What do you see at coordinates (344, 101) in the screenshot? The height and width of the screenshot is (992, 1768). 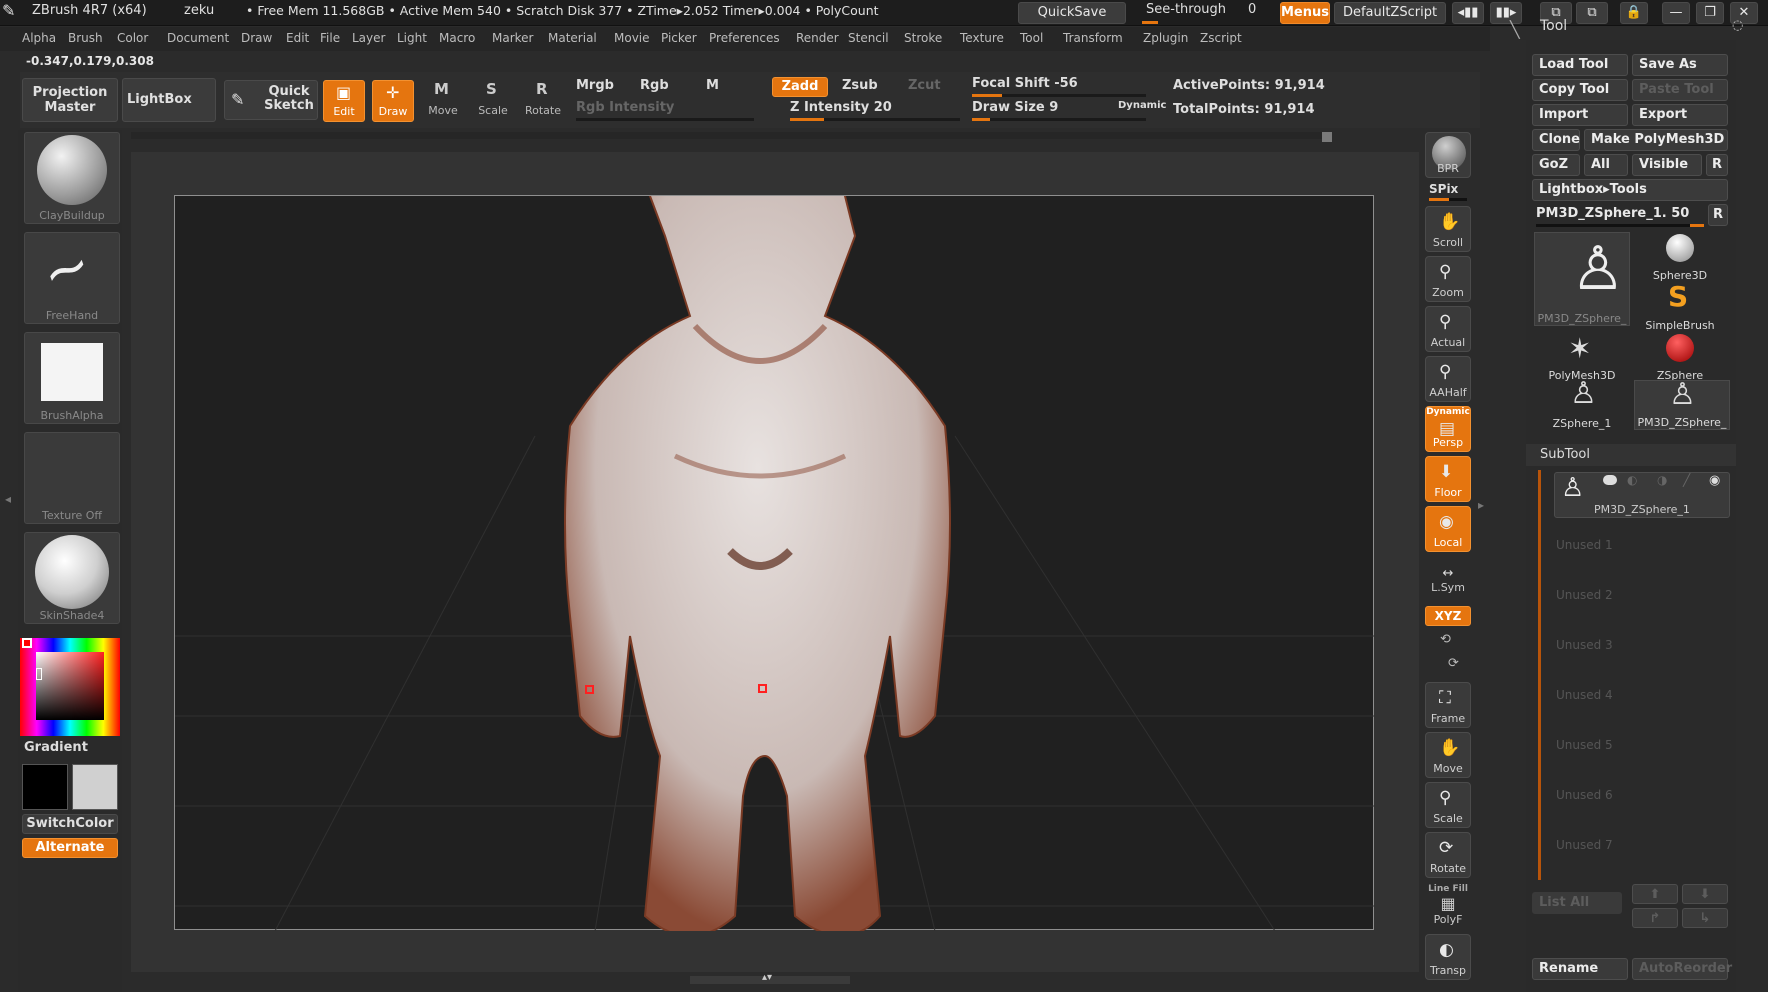 I see `edit-button: ▣ Edit` at bounding box center [344, 101].